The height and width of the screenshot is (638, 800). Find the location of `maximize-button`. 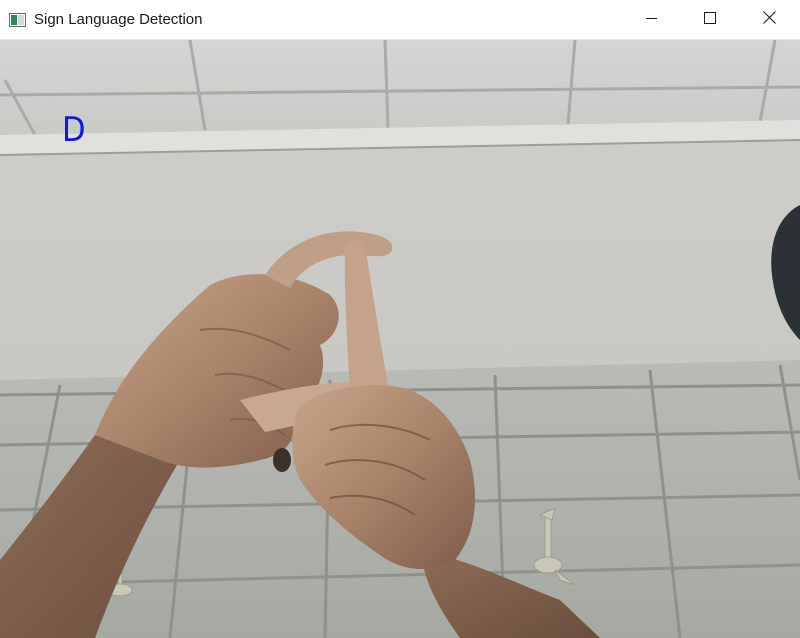

maximize-button is located at coordinates (710, 20).